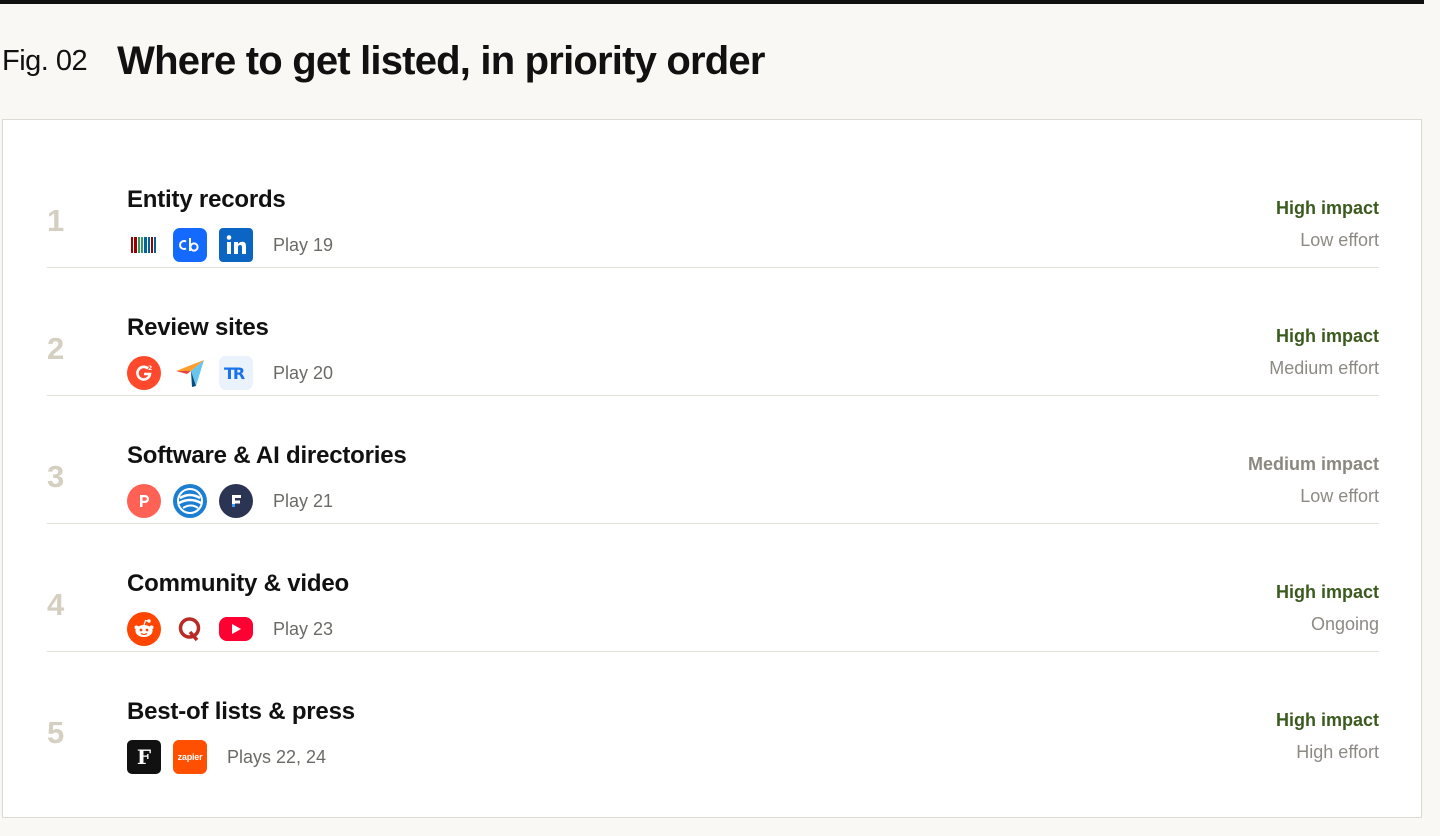 This screenshot has height=836, width=1440. What do you see at coordinates (144, 501) in the screenshot?
I see `product-hunt-icon` at bounding box center [144, 501].